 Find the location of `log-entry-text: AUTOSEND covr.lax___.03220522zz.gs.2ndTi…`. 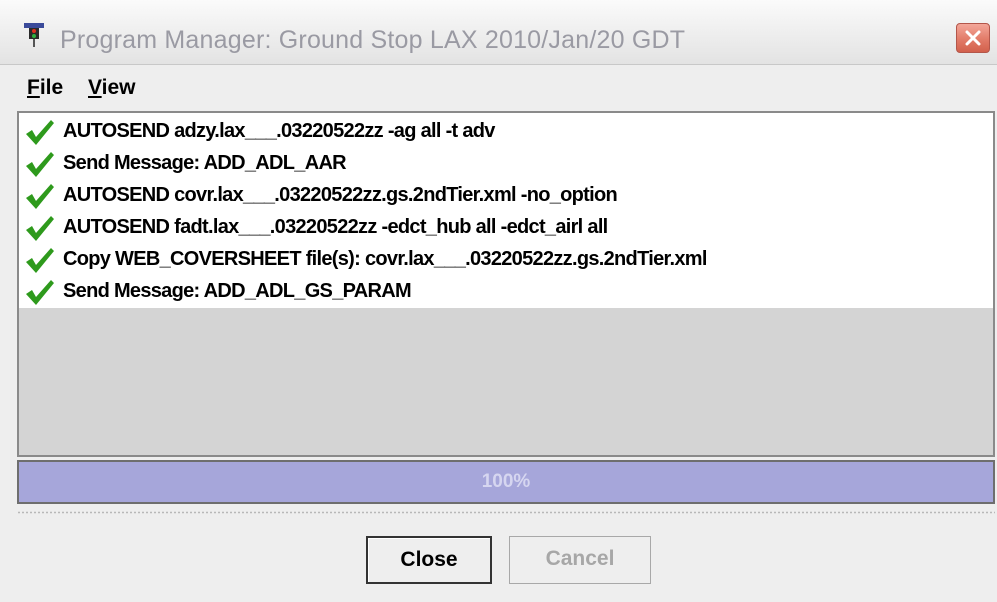

log-entry-text: AUTOSEND covr.lax___.03220522zz.gs.2ndTi… is located at coordinates (340, 195).